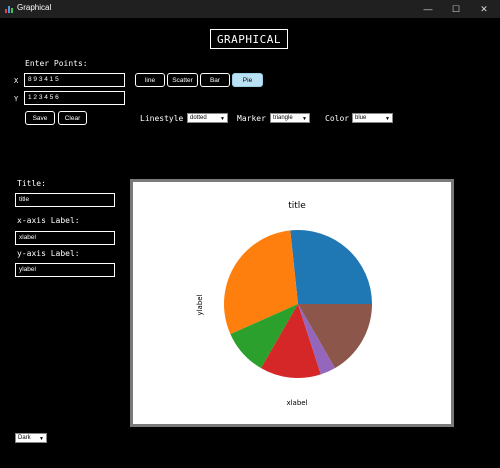 This screenshot has height=468, width=500. I want to click on linestyle-label: Linestyle, so click(162, 118).